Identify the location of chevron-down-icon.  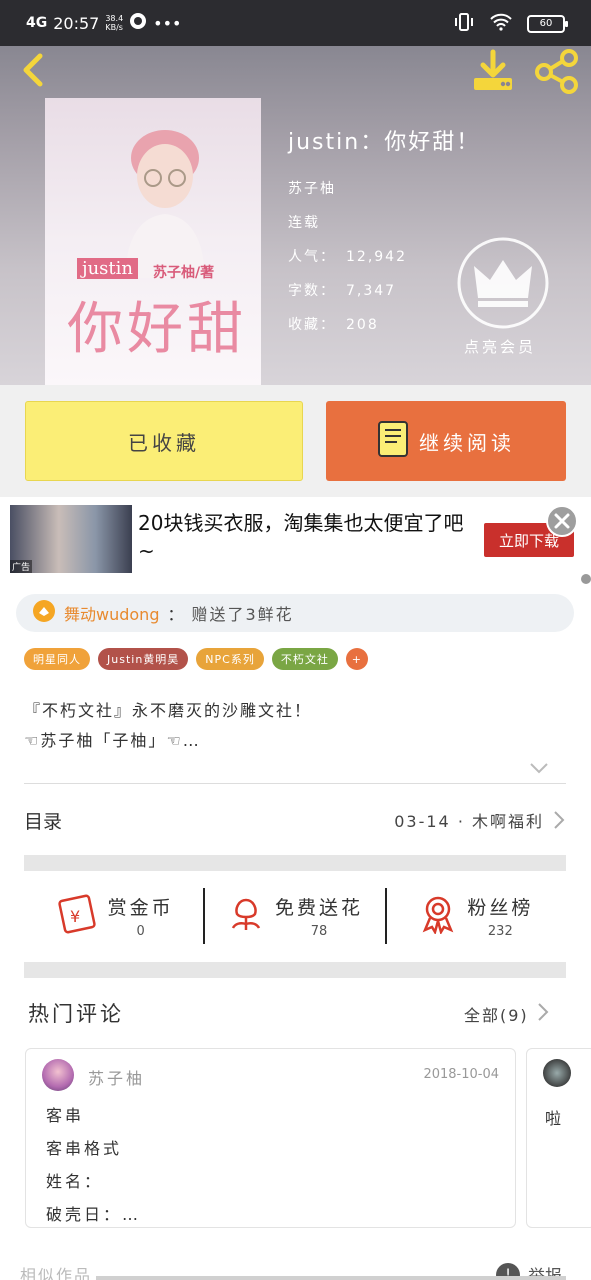
(539, 768).